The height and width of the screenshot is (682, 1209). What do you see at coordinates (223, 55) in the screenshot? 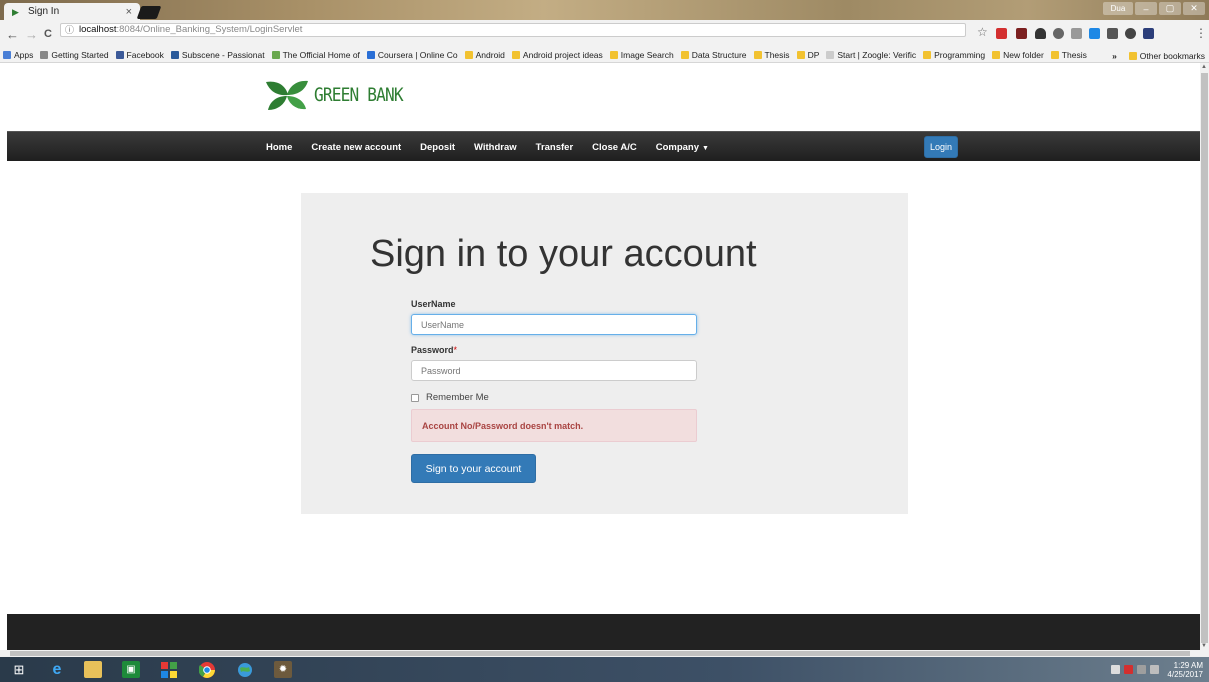
I see `bookmark-label: Subscene - Passionat` at bounding box center [223, 55].